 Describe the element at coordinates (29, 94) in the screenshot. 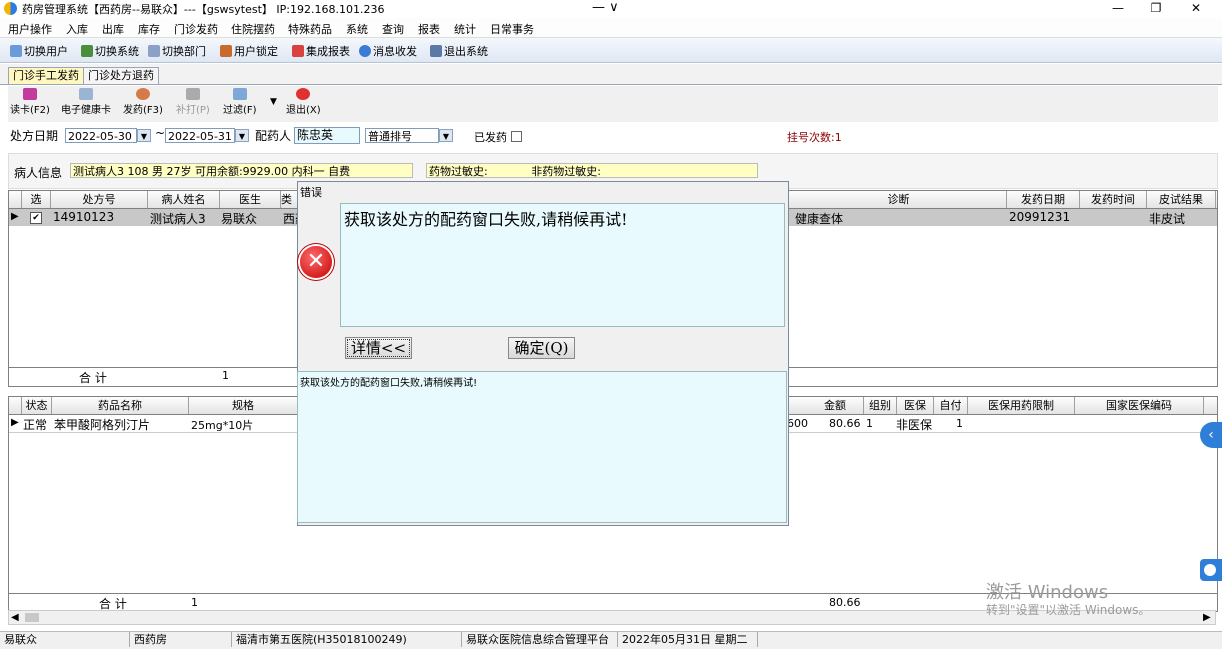

I see `card-reader-icon` at that location.